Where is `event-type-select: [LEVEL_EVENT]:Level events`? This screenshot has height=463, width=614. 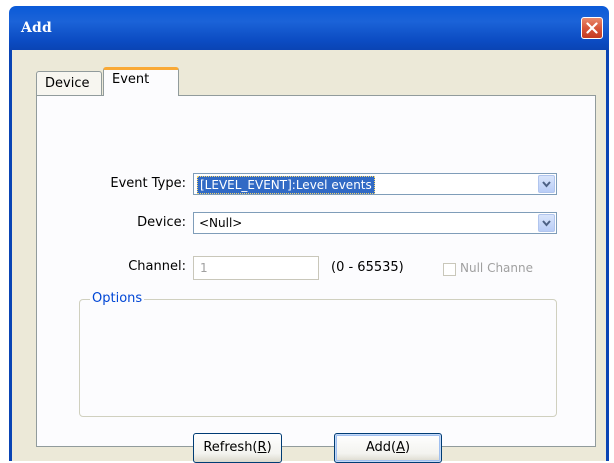
event-type-select: [LEVEL_EVENT]:Level events is located at coordinates (375, 184).